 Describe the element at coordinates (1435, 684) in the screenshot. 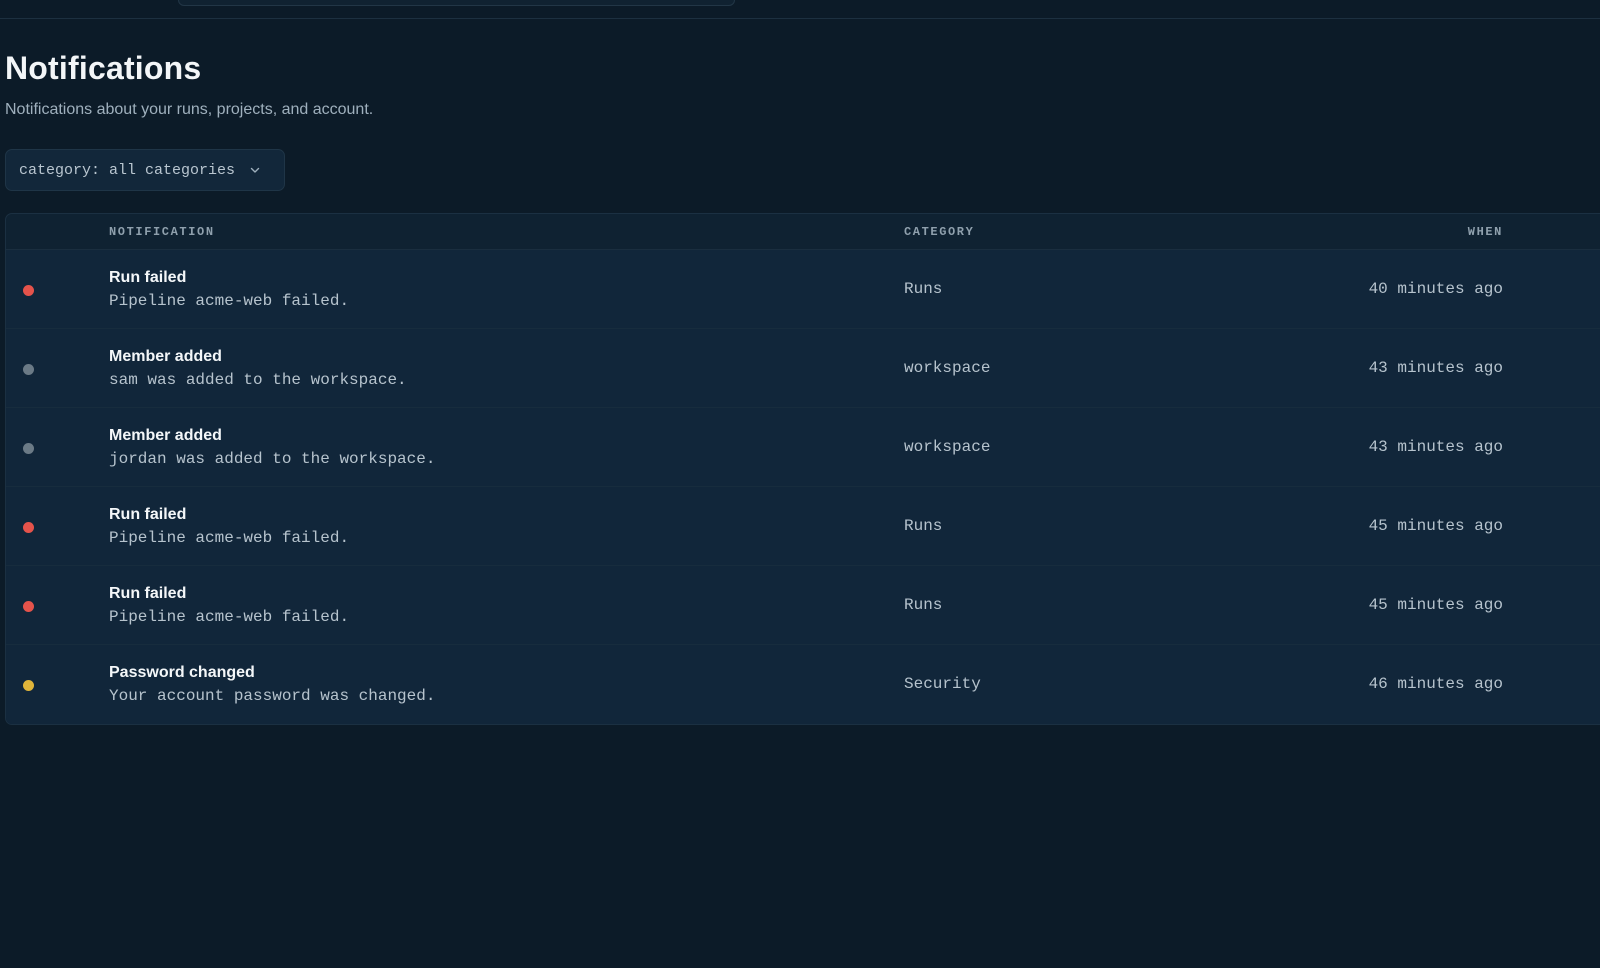

I see `notification-time: 46 minutes ago` at that location.